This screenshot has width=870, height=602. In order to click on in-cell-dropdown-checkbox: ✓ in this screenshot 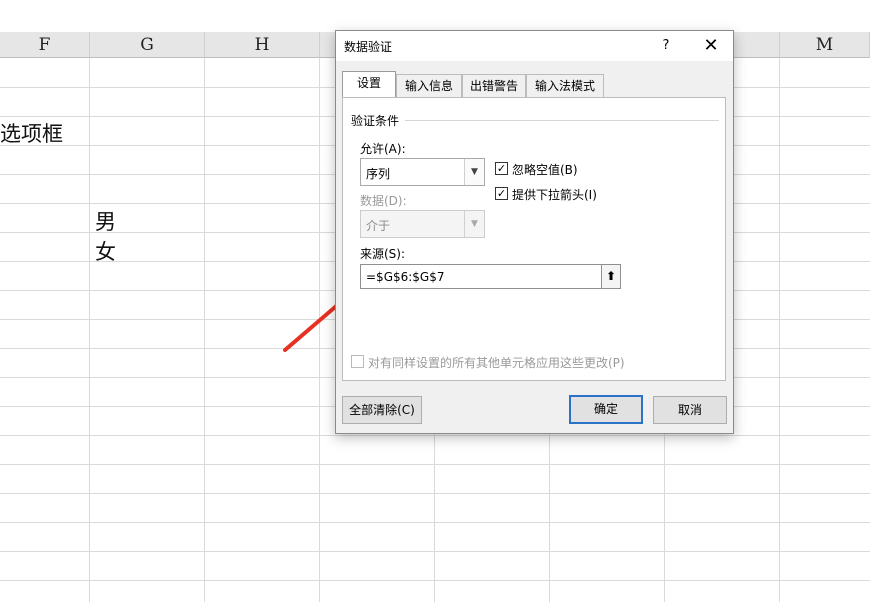, I will do `click(501, 193)`.